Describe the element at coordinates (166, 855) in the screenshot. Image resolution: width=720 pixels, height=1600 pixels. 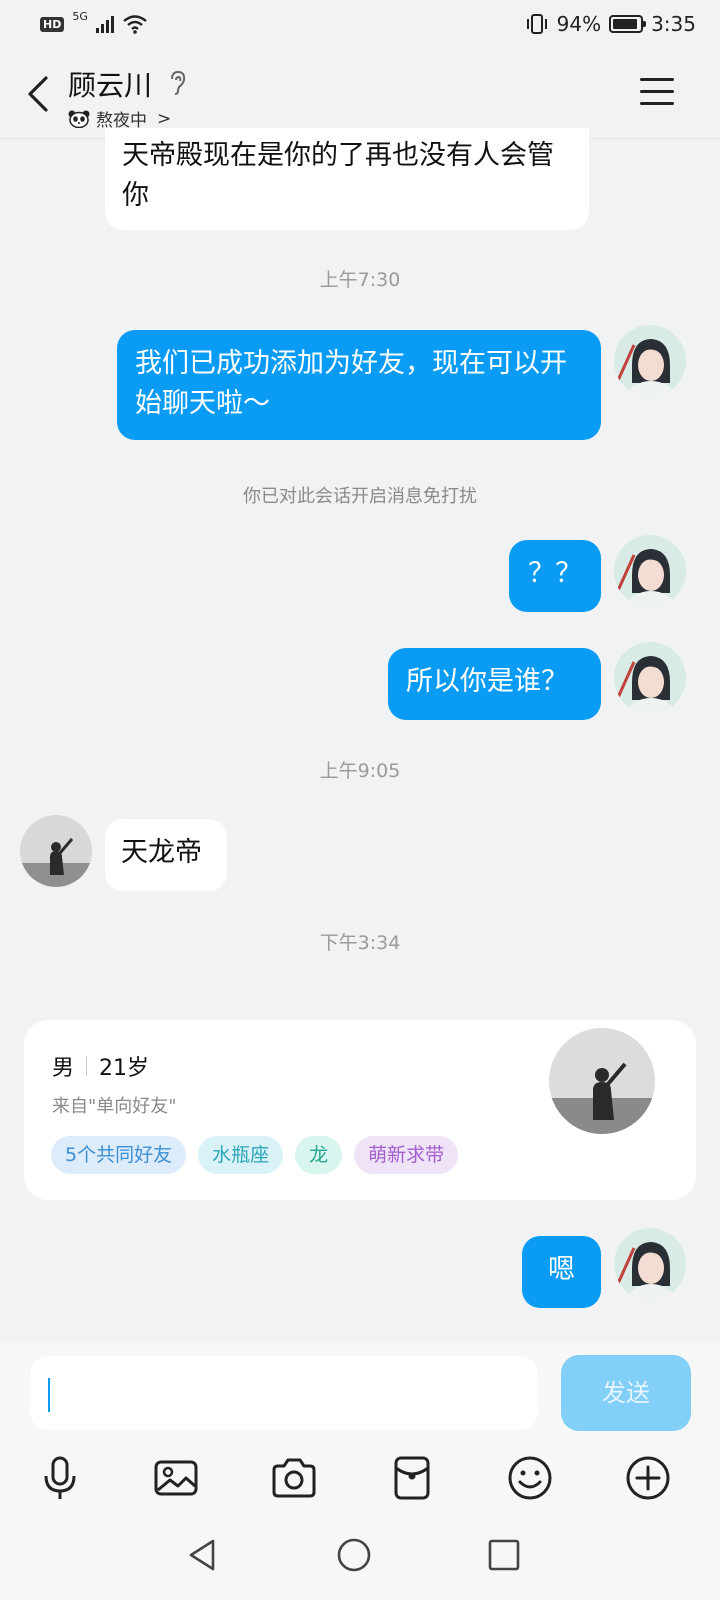
I see `message-incoming: 天龙帝` at that location.